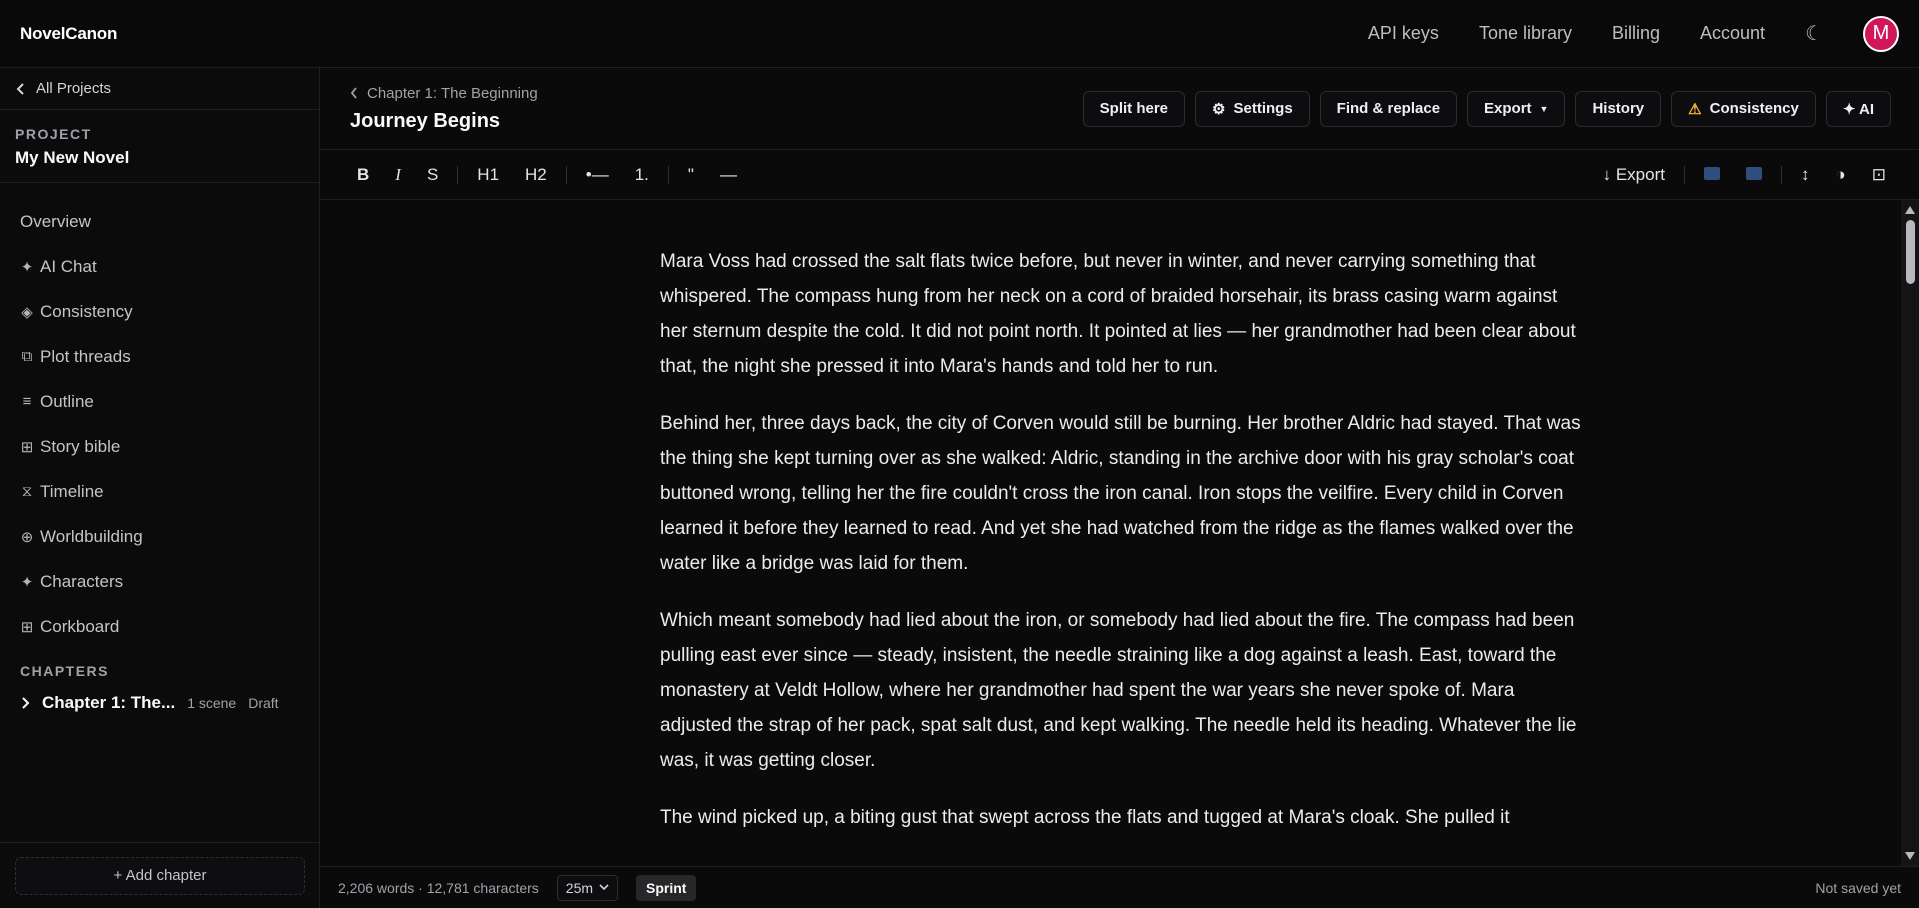  What do you see at coordinates (159, 221) in the screenshot?
I see `sidebar-item-overview: Overview` at bounding box center [159, 221].